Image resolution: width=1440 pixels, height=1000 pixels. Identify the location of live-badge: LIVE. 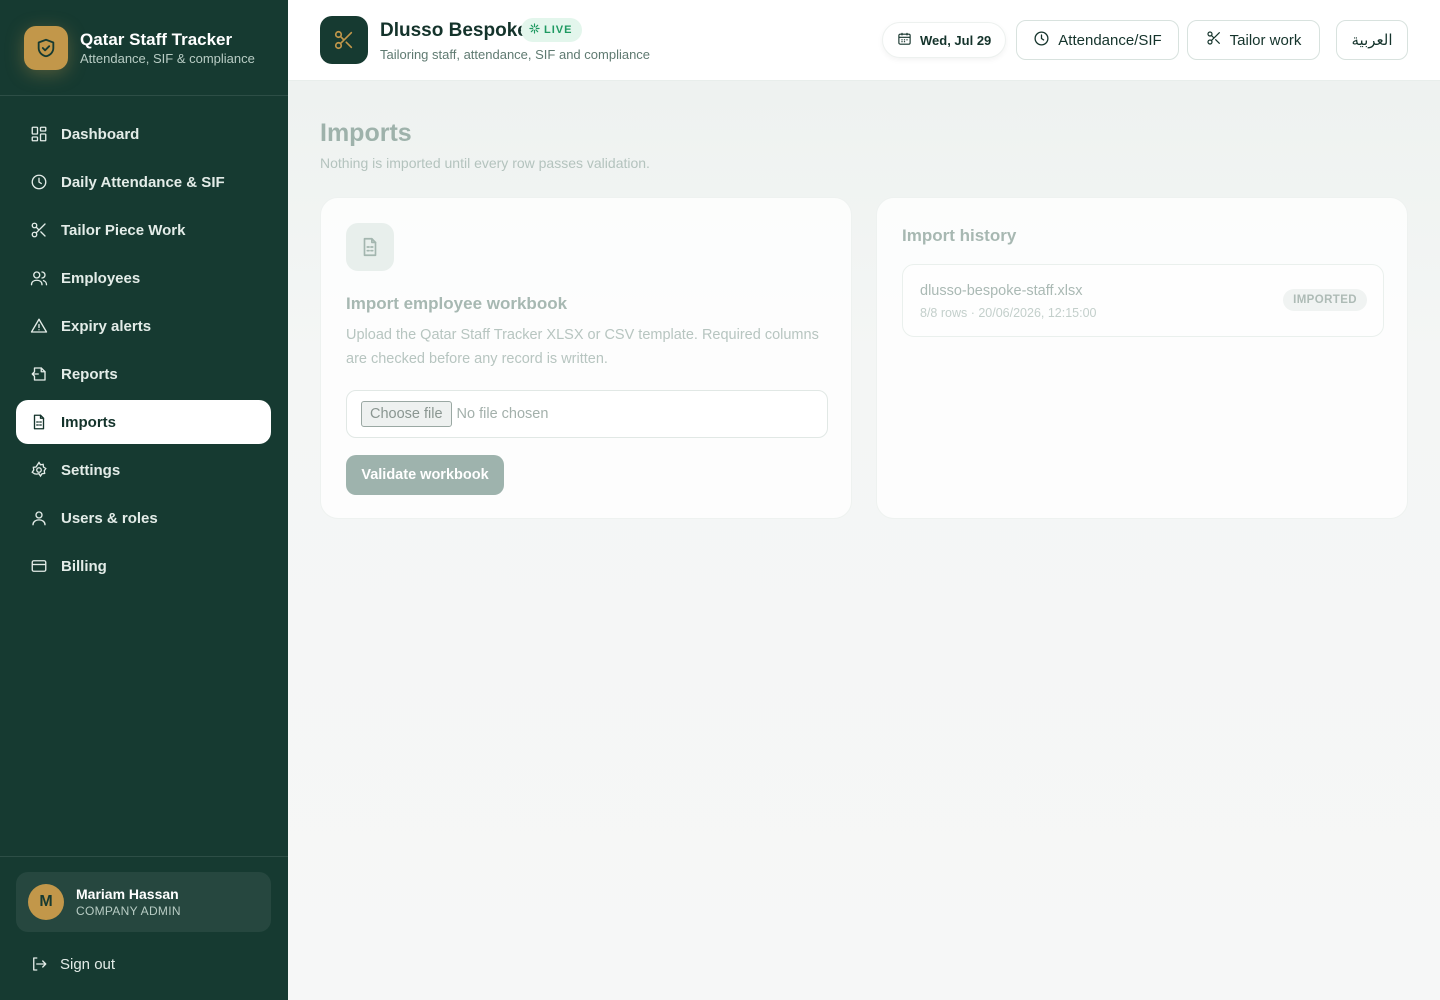
(552, 30).